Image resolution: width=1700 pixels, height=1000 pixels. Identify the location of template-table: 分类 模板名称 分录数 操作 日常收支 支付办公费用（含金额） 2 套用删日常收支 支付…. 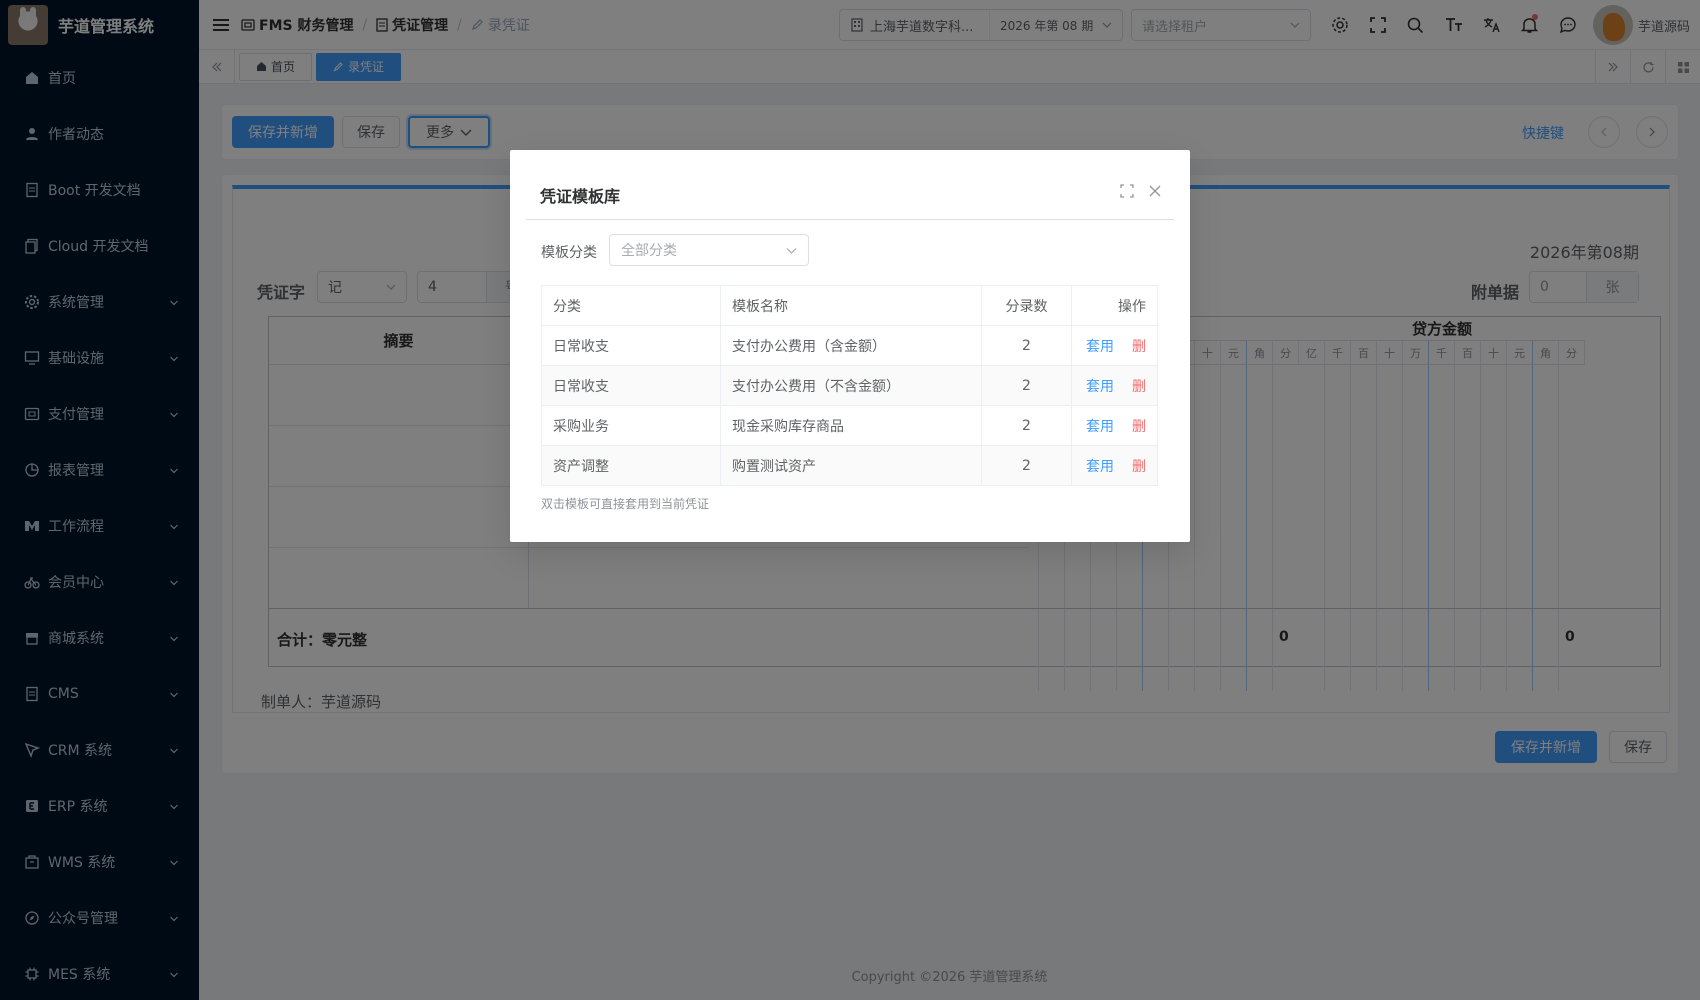
(849, 385).